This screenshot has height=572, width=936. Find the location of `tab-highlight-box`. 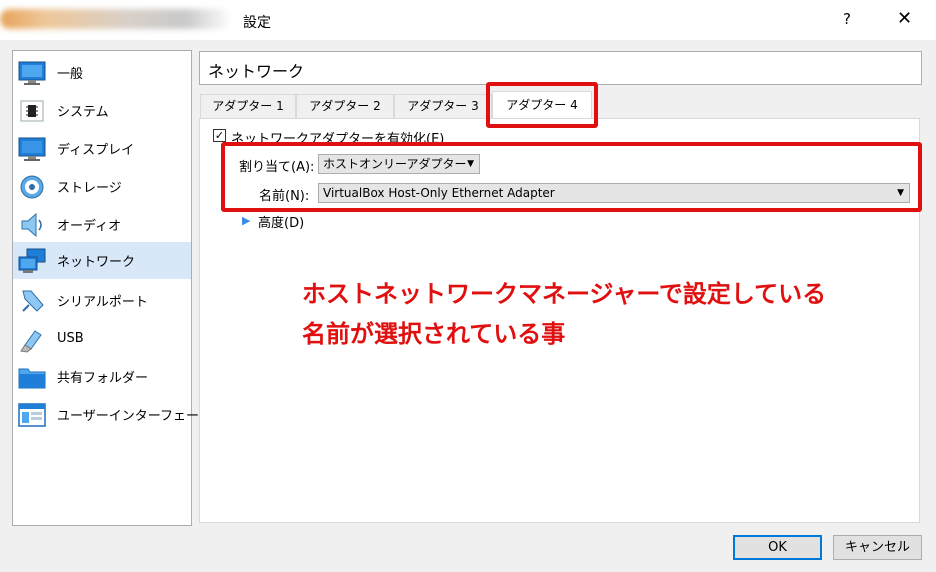

tab-highlight-box is located at coordinates (542, 105).